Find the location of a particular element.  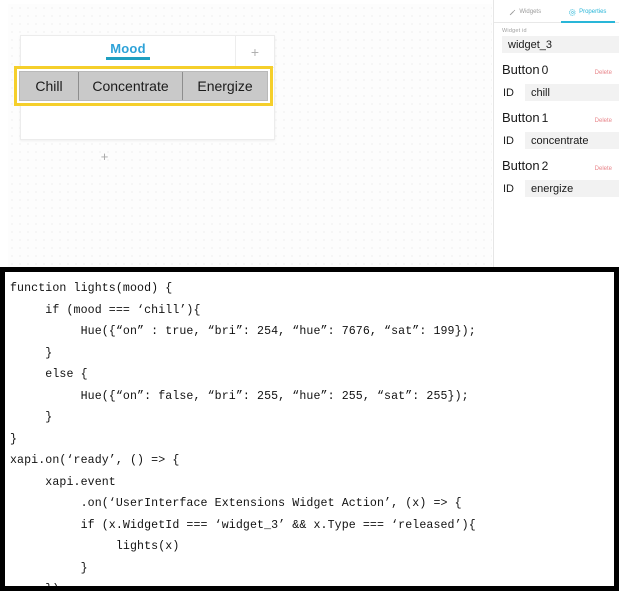

widget-id-input: widget_3 is located at coordinates (560, 44).